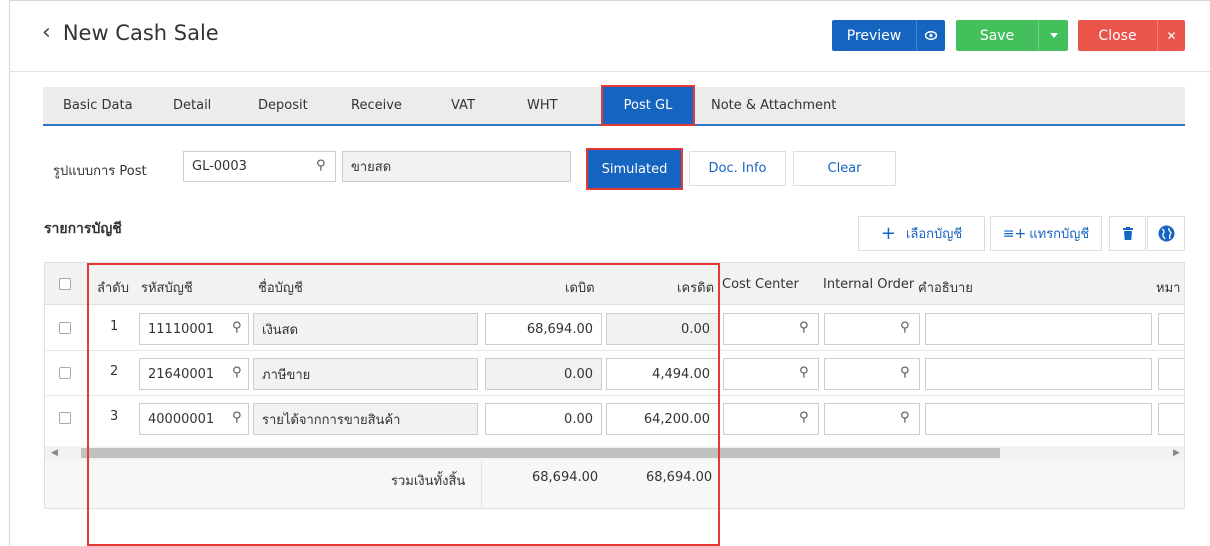 This screenshot has width=1210, height=546. I want to click on clear-button: Clear, so click(844, 168).